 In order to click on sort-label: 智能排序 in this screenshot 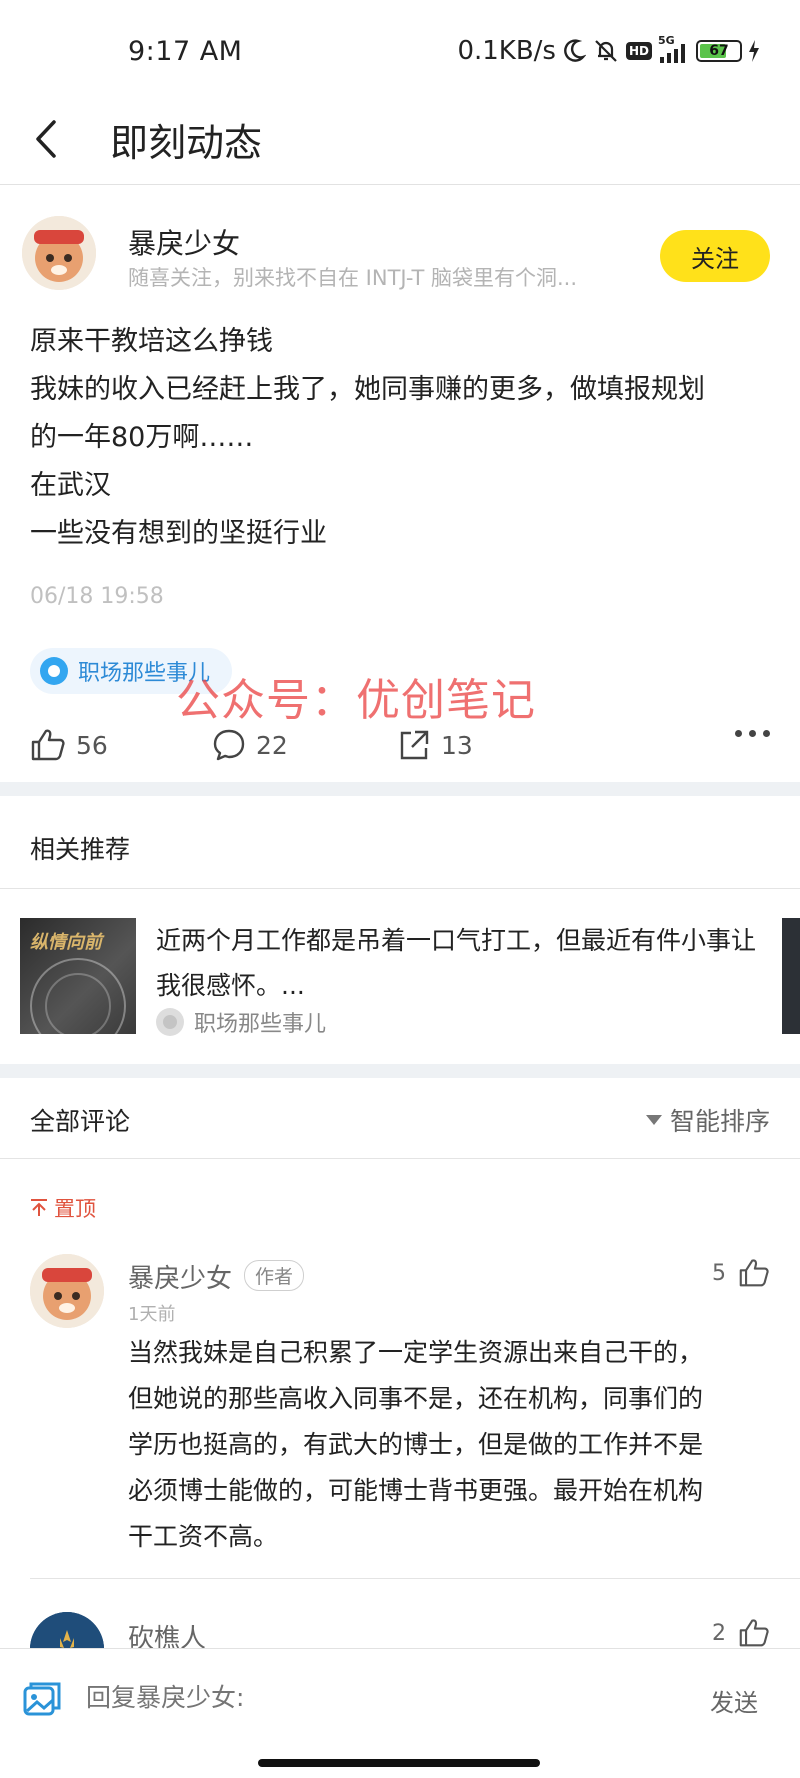, I will do `click(719, 1121)`.